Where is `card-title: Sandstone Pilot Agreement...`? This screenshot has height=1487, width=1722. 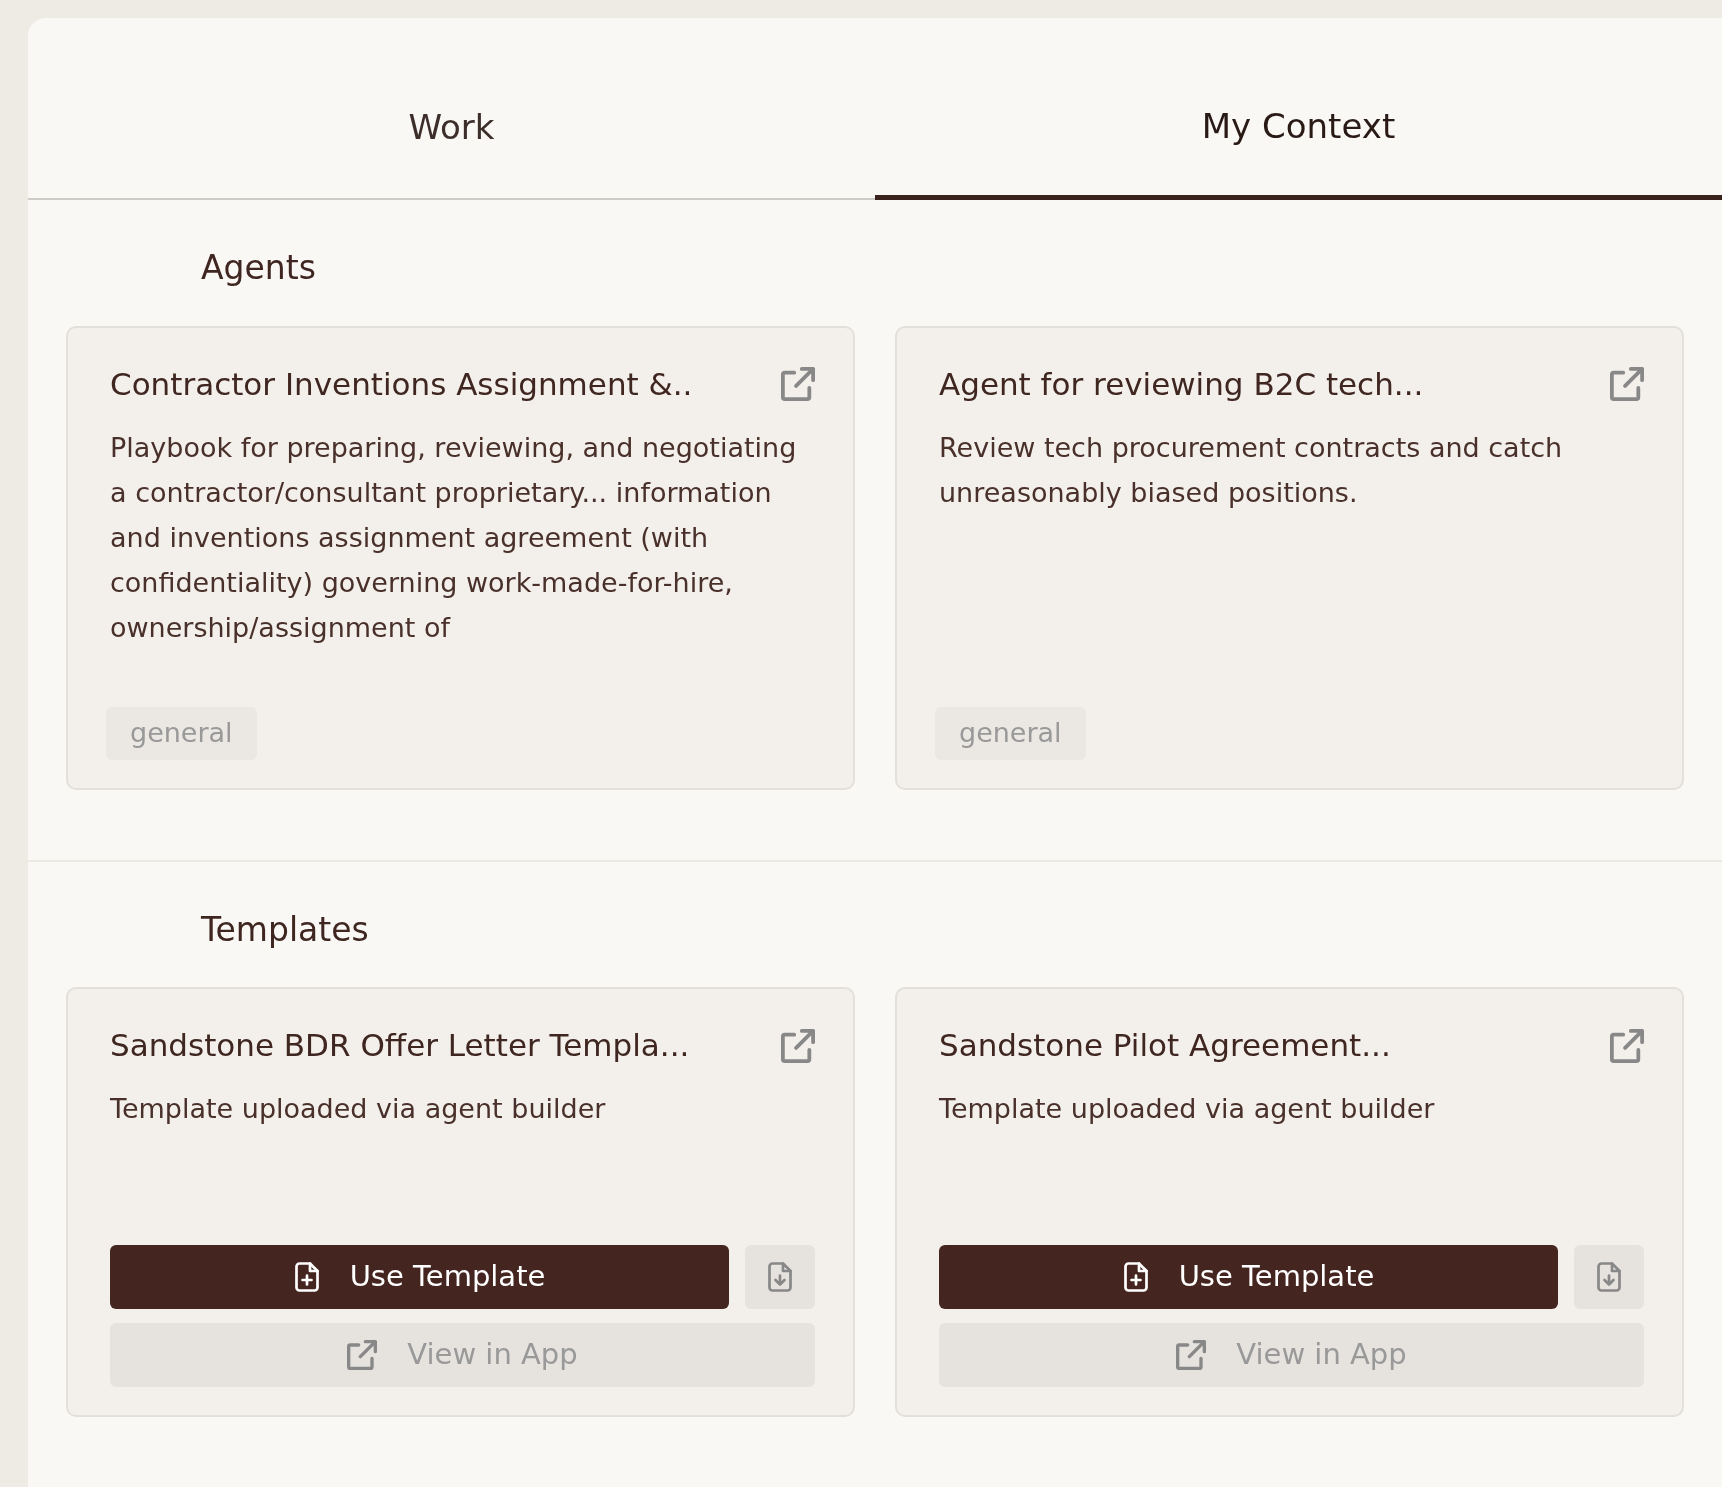 card-title: Sandstone Pilot Agreement... is located at coordinates (1165, 1046).